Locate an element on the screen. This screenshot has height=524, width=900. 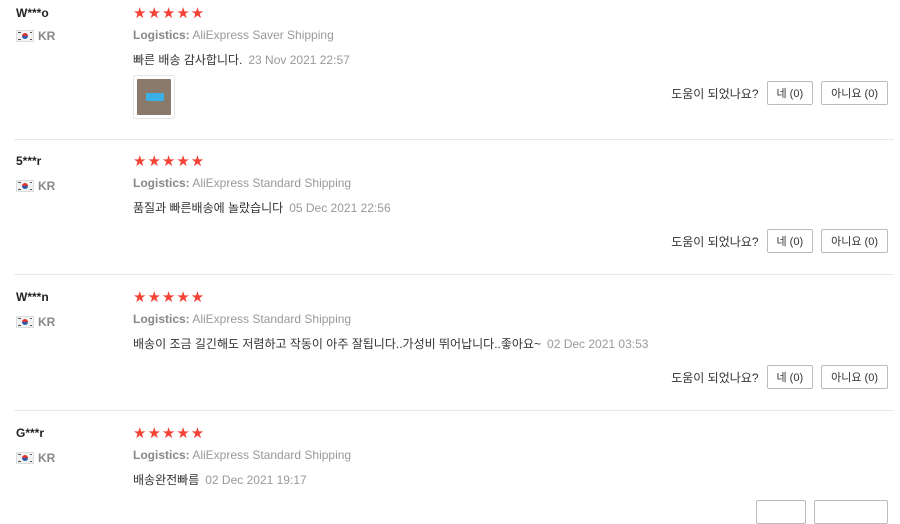
product-photo is located at coordinates (154, 97).